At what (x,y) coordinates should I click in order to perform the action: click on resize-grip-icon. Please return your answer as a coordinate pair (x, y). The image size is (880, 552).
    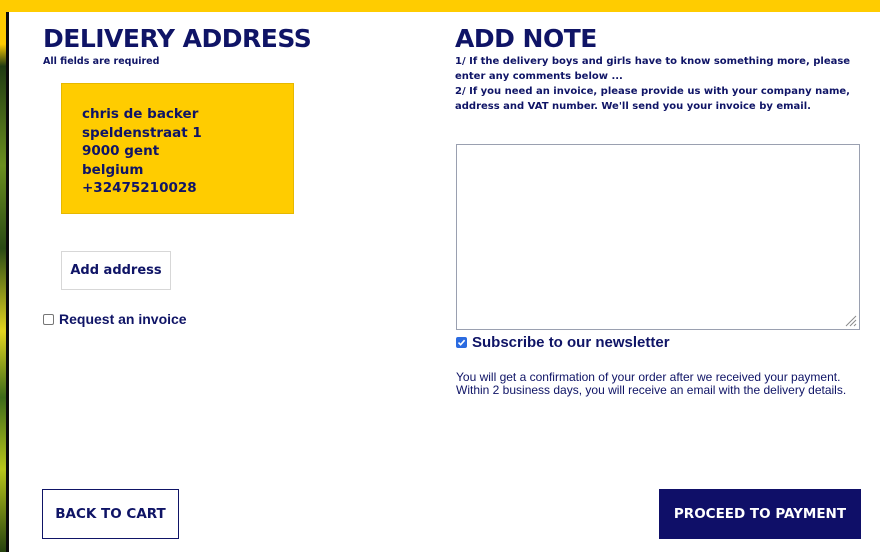
    Looking at the image, I should click on (850, 320).